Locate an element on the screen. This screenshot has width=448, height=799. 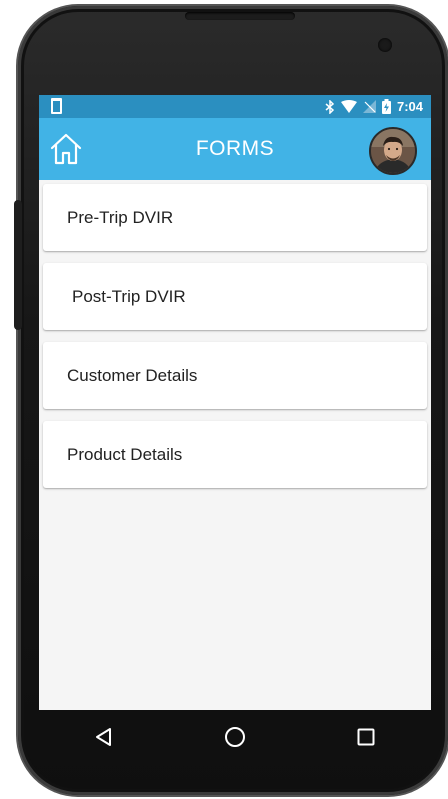
list-item-pre-trip-dvir: Pre-Trip DVIR is located at coordinates (235, 217).